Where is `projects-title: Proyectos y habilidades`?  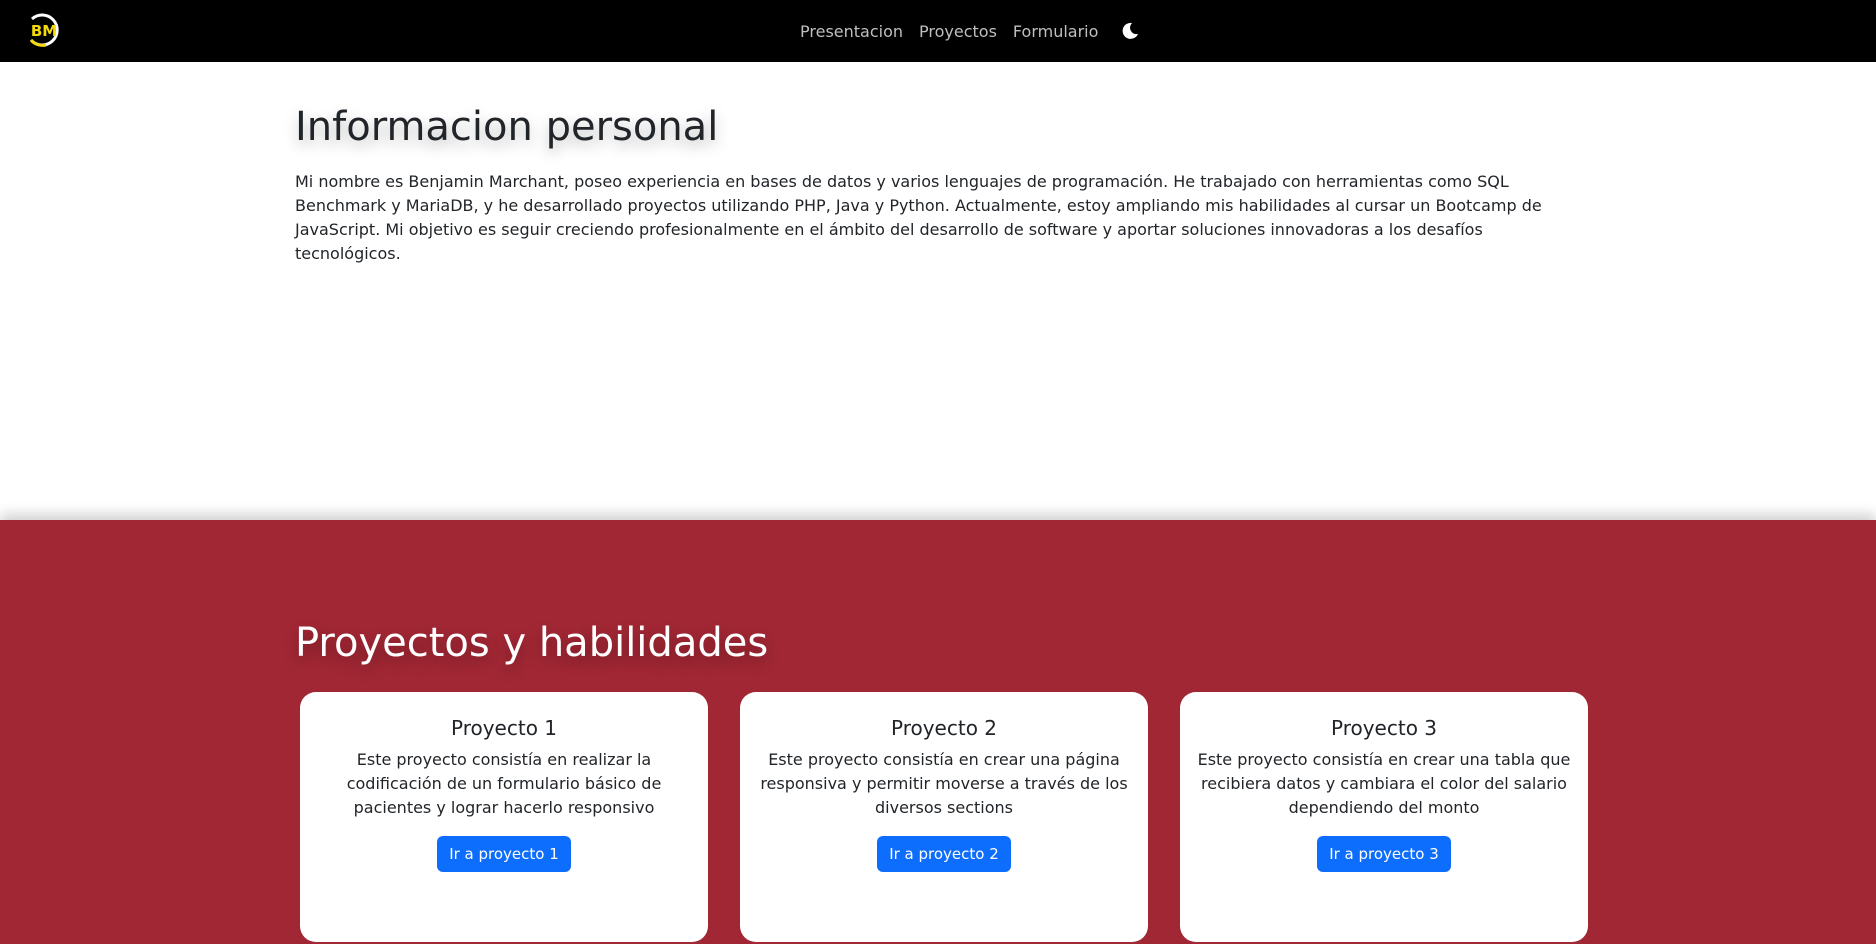
projects-title: Proyectos y habilidades is located at coordinates (532, 643).